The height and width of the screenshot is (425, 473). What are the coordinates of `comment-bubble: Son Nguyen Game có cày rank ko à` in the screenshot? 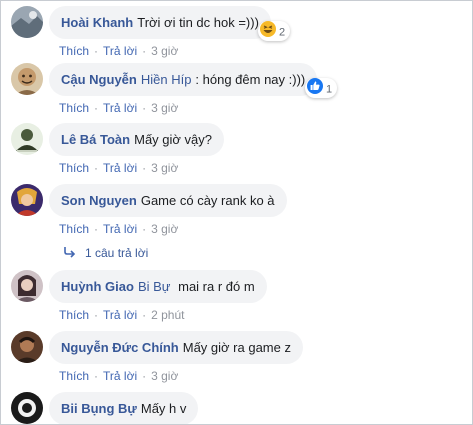 It's located at (168, 200).